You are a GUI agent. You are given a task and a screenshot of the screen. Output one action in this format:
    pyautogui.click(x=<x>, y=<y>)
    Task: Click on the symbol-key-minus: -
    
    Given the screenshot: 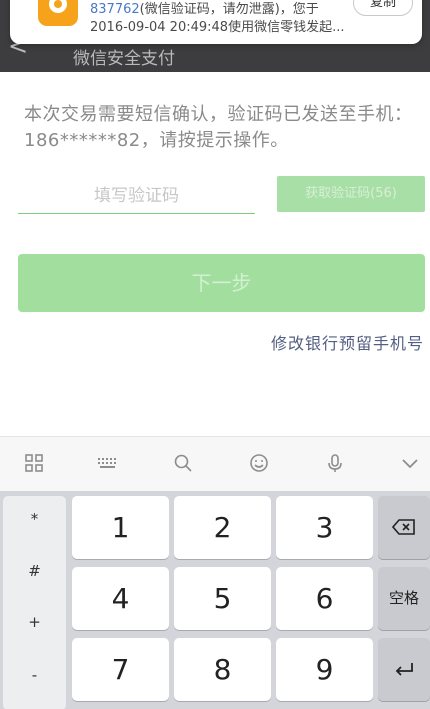 What is the action you would take?
    pyautogui.click(x=34, y=675)
    